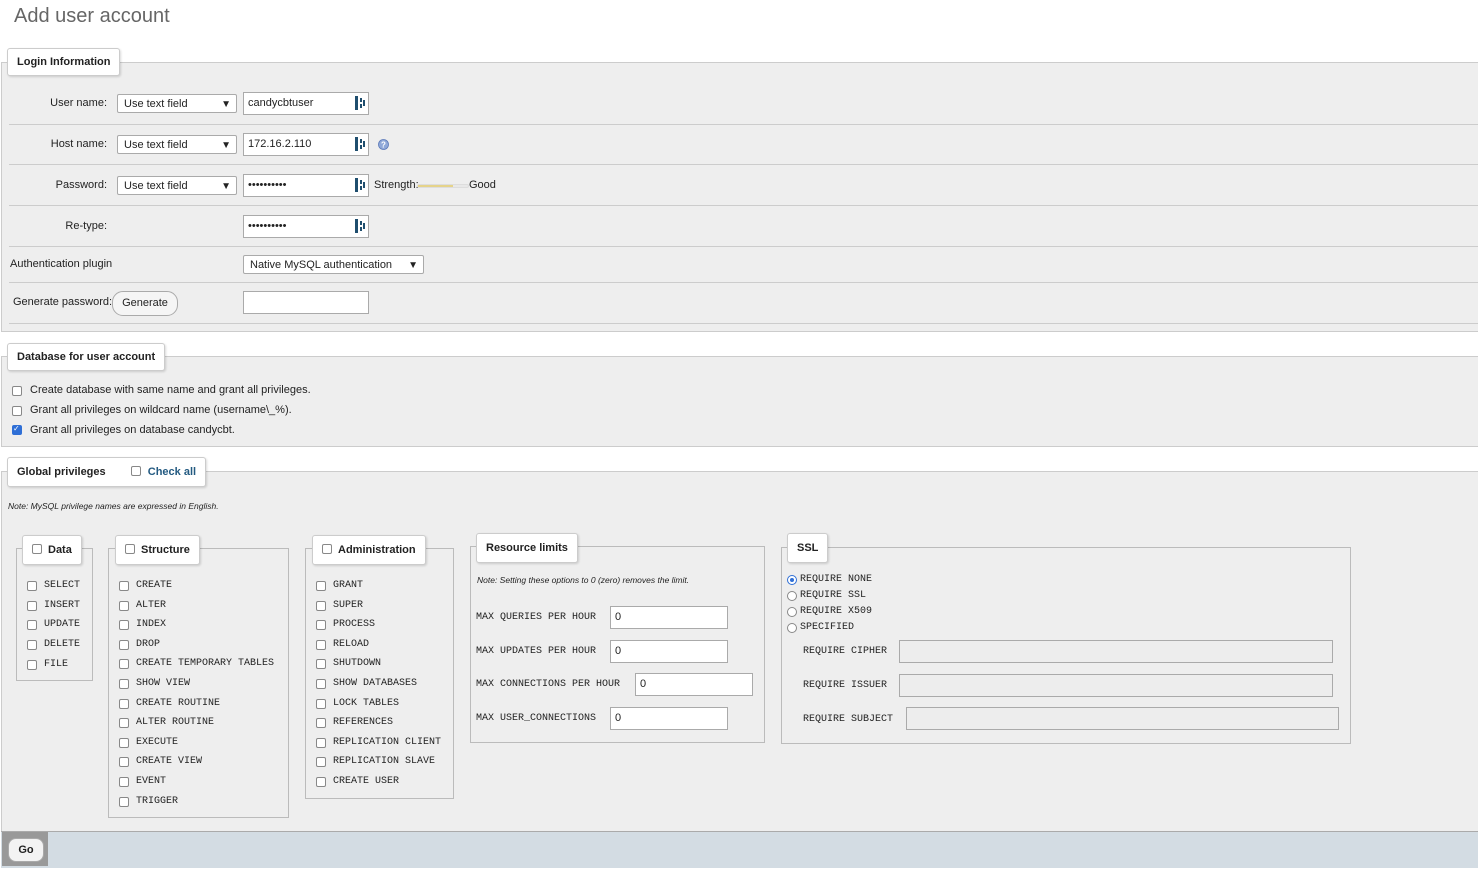 This screenshot has height=870, width=1478. I want to click on create-db-checkbox, so click(17, 391).